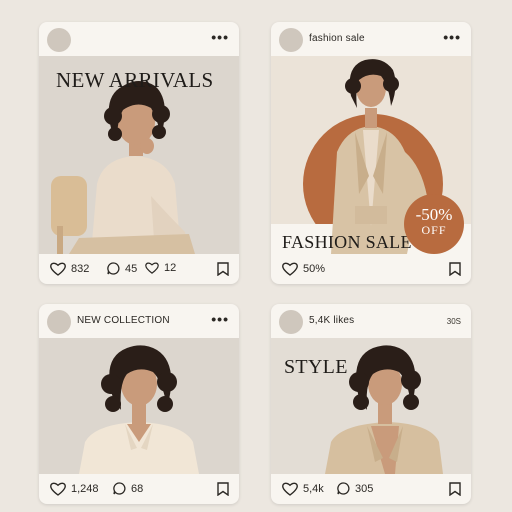  I want to click on comment-stat: 305, so click(355, 488).